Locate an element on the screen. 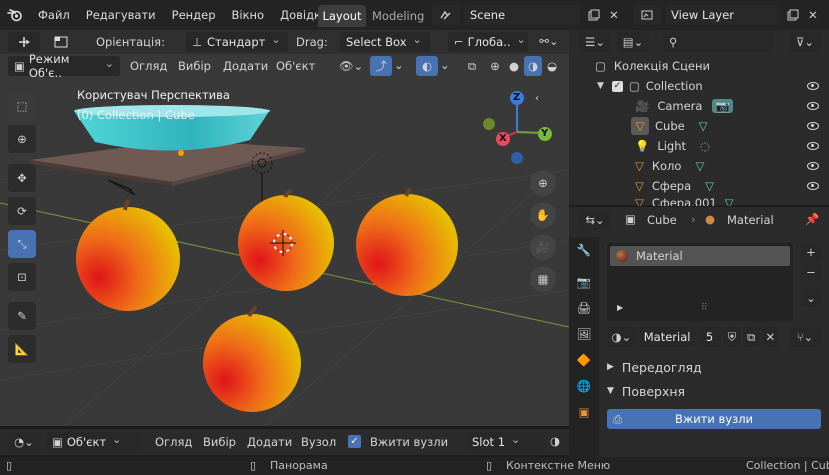 The height and width of the screenshot is (475, 829). delete-view-layer-icon: ✕ is located at coordinates (813, 15).